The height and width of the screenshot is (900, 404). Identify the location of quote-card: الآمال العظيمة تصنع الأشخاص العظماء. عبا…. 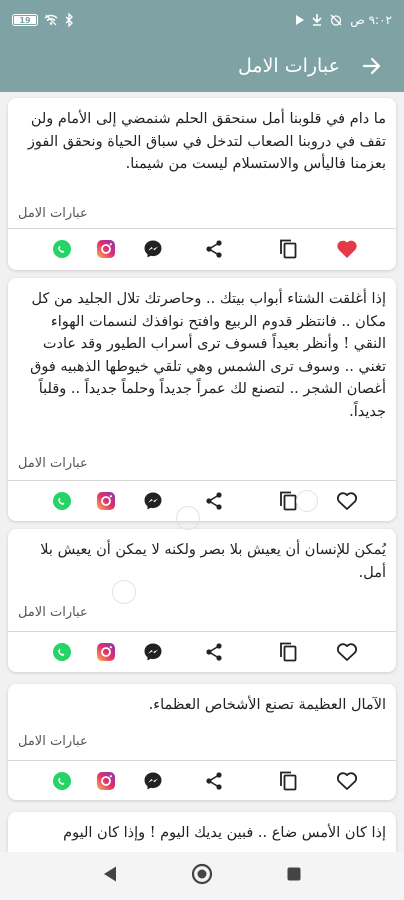
(202, 742).